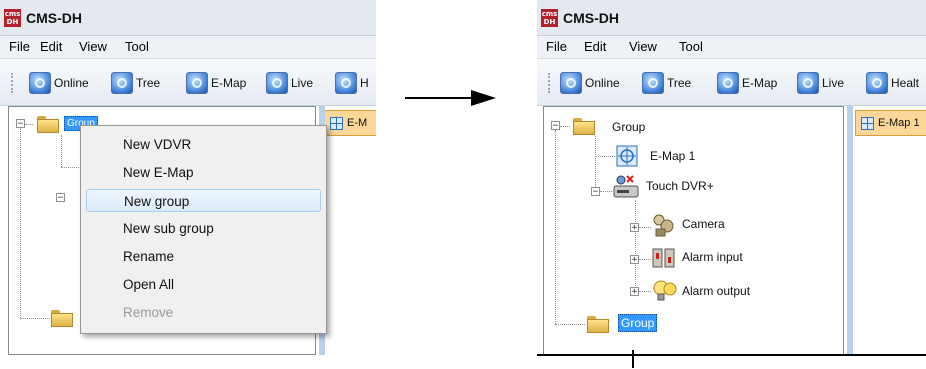 The width and height of the screenshot is (926, 369). What do you see at coordinates (712, 257) in the screenshot?
I see `tree-node-alarm-input: Alarm input` at bounding box center [712, 257].